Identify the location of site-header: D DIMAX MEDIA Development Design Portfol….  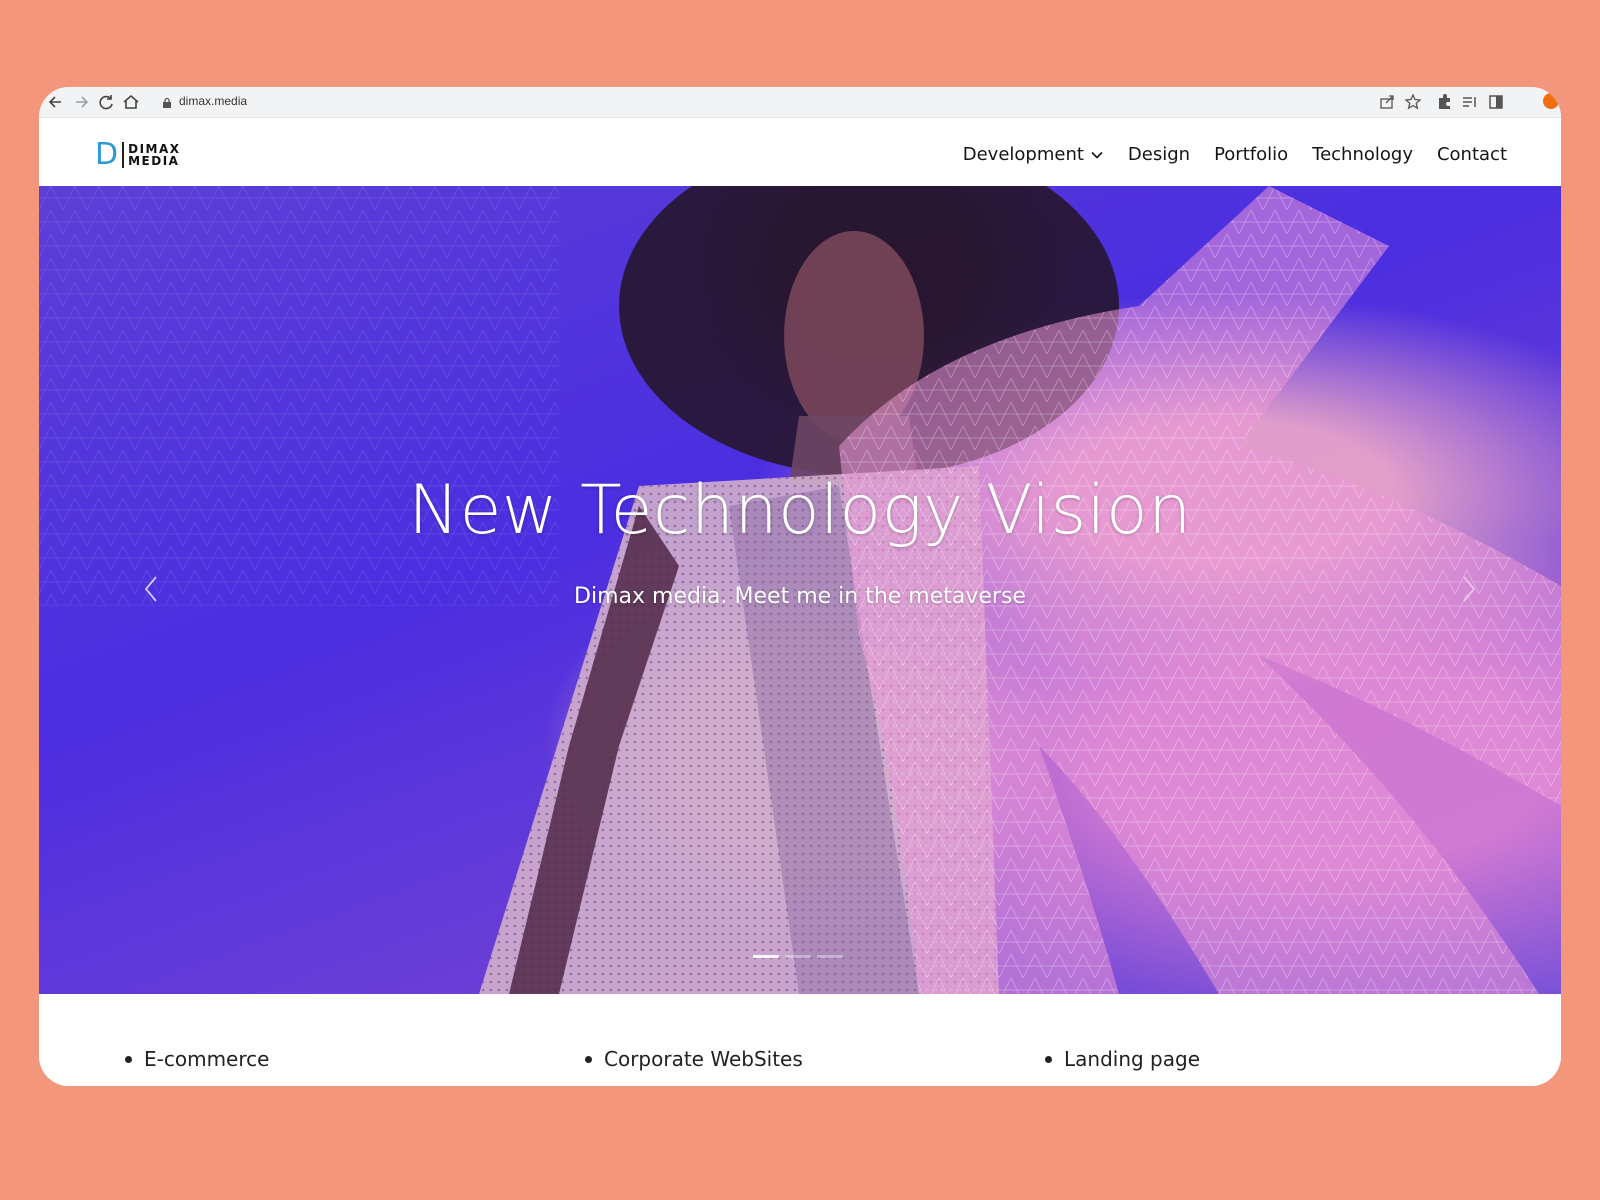
(800, 152).